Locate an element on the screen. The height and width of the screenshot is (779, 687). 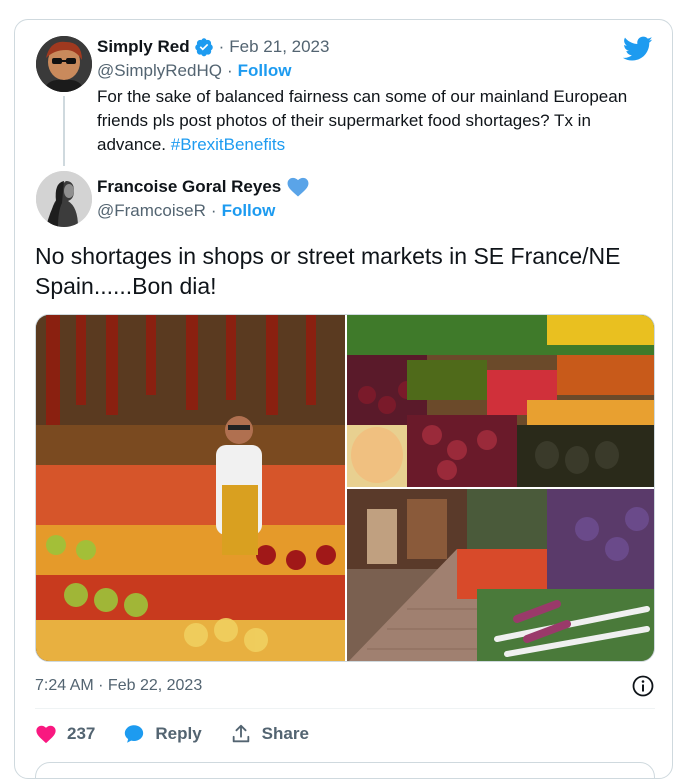
share-button: Share is located at coordinates (269, 734).